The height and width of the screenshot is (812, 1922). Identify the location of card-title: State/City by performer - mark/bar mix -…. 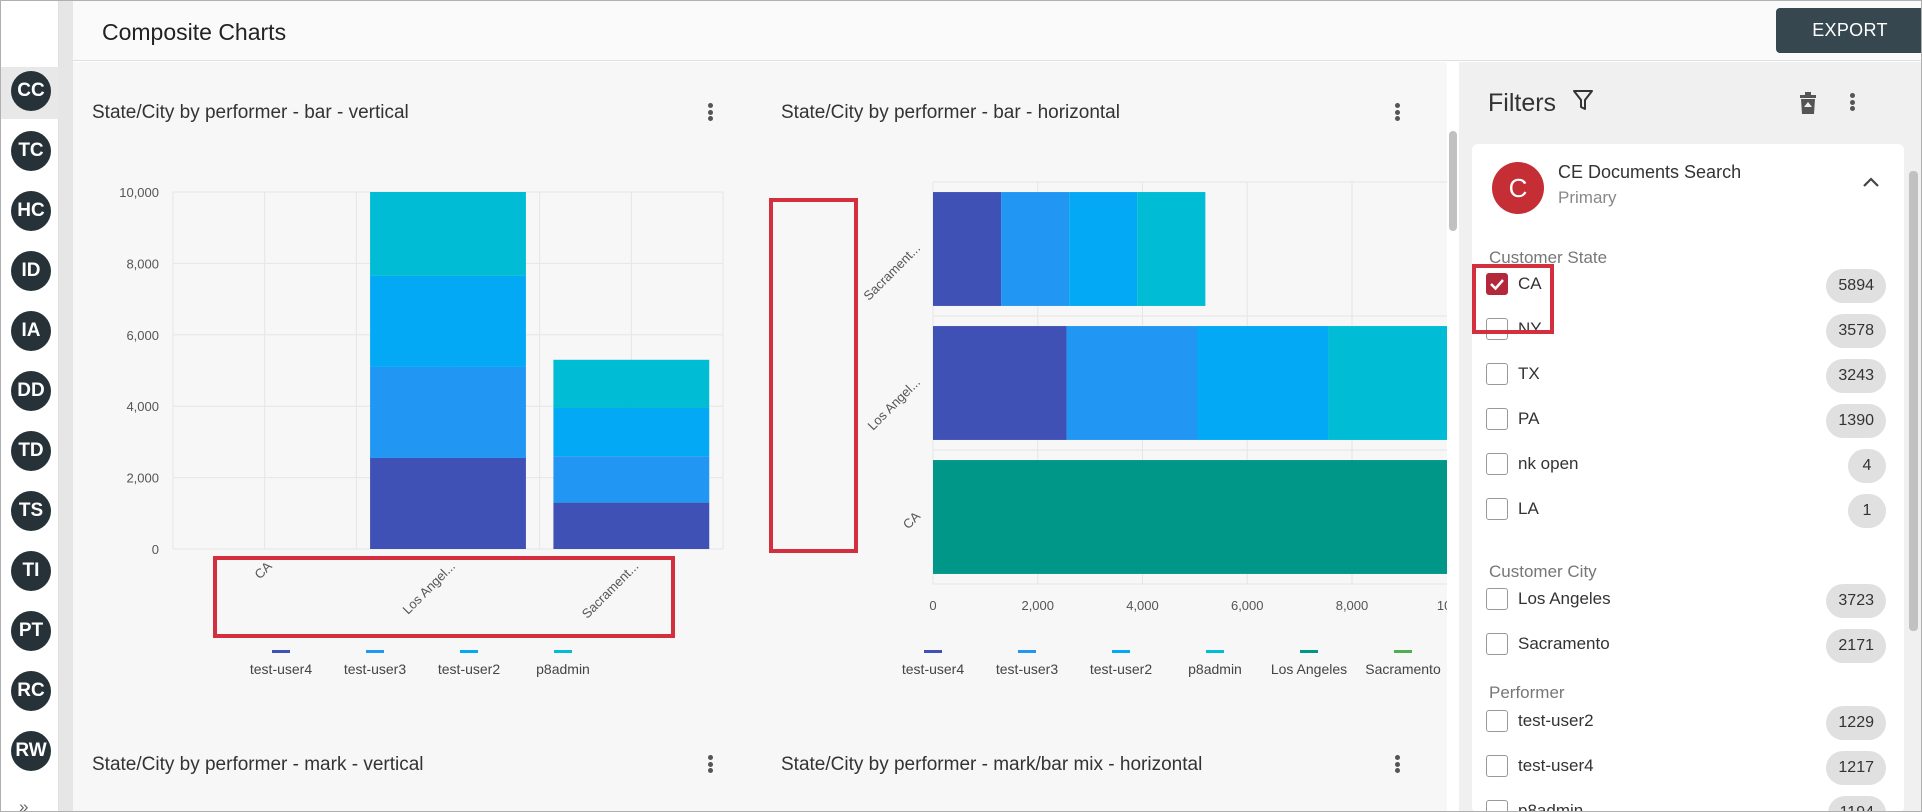
(992, 764).